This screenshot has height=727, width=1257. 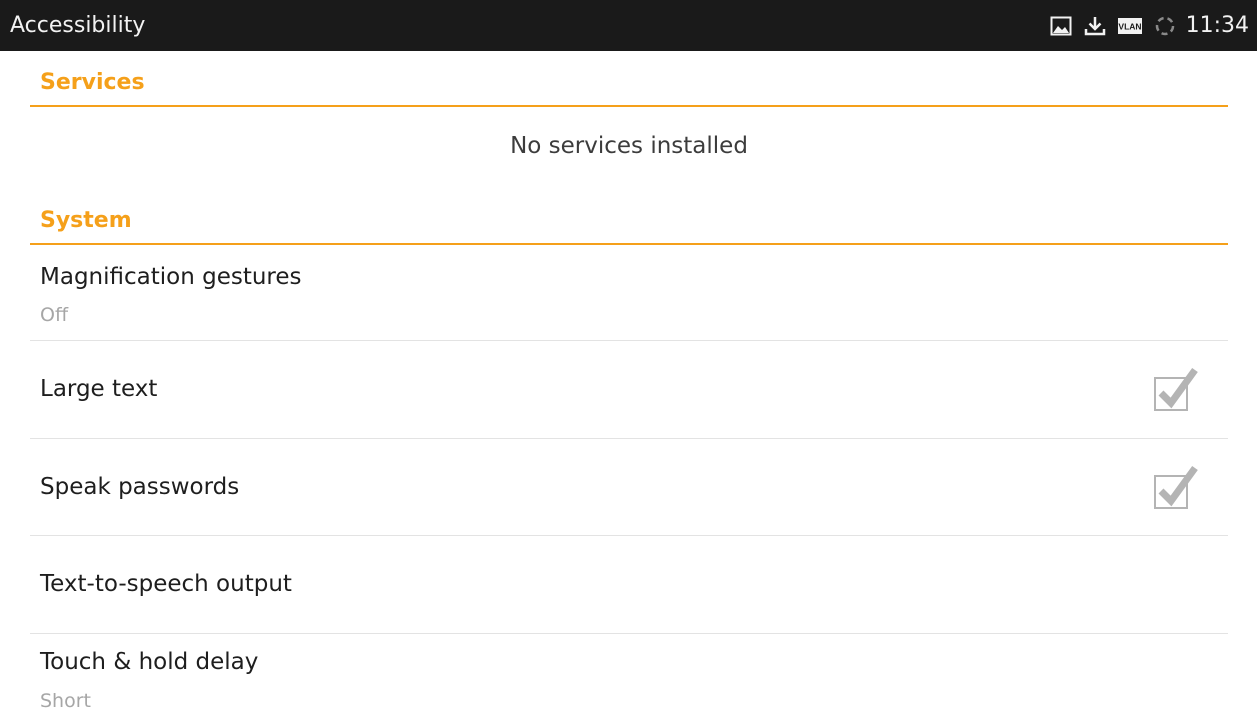 I want to click on sync-spinner-icon, so click(x=1165, y=26).